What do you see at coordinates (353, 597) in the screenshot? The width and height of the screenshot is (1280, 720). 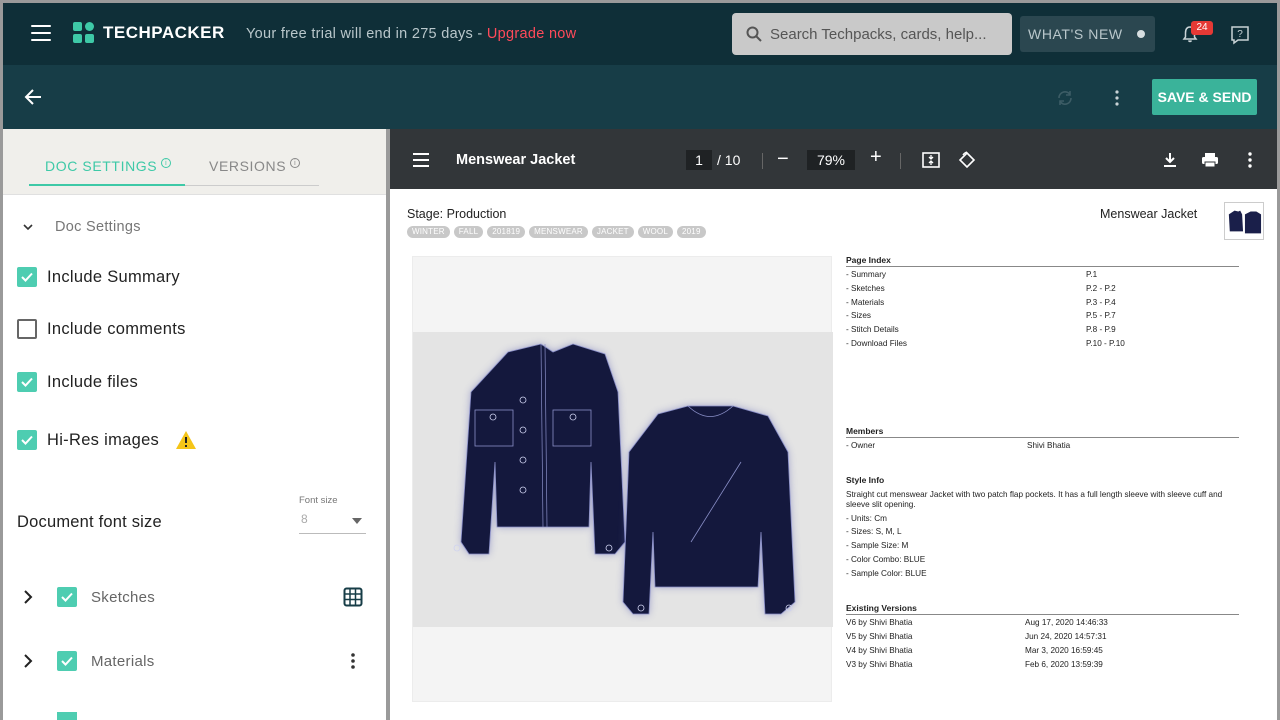 I see `grid-icon` at bounding box center [353, 597].